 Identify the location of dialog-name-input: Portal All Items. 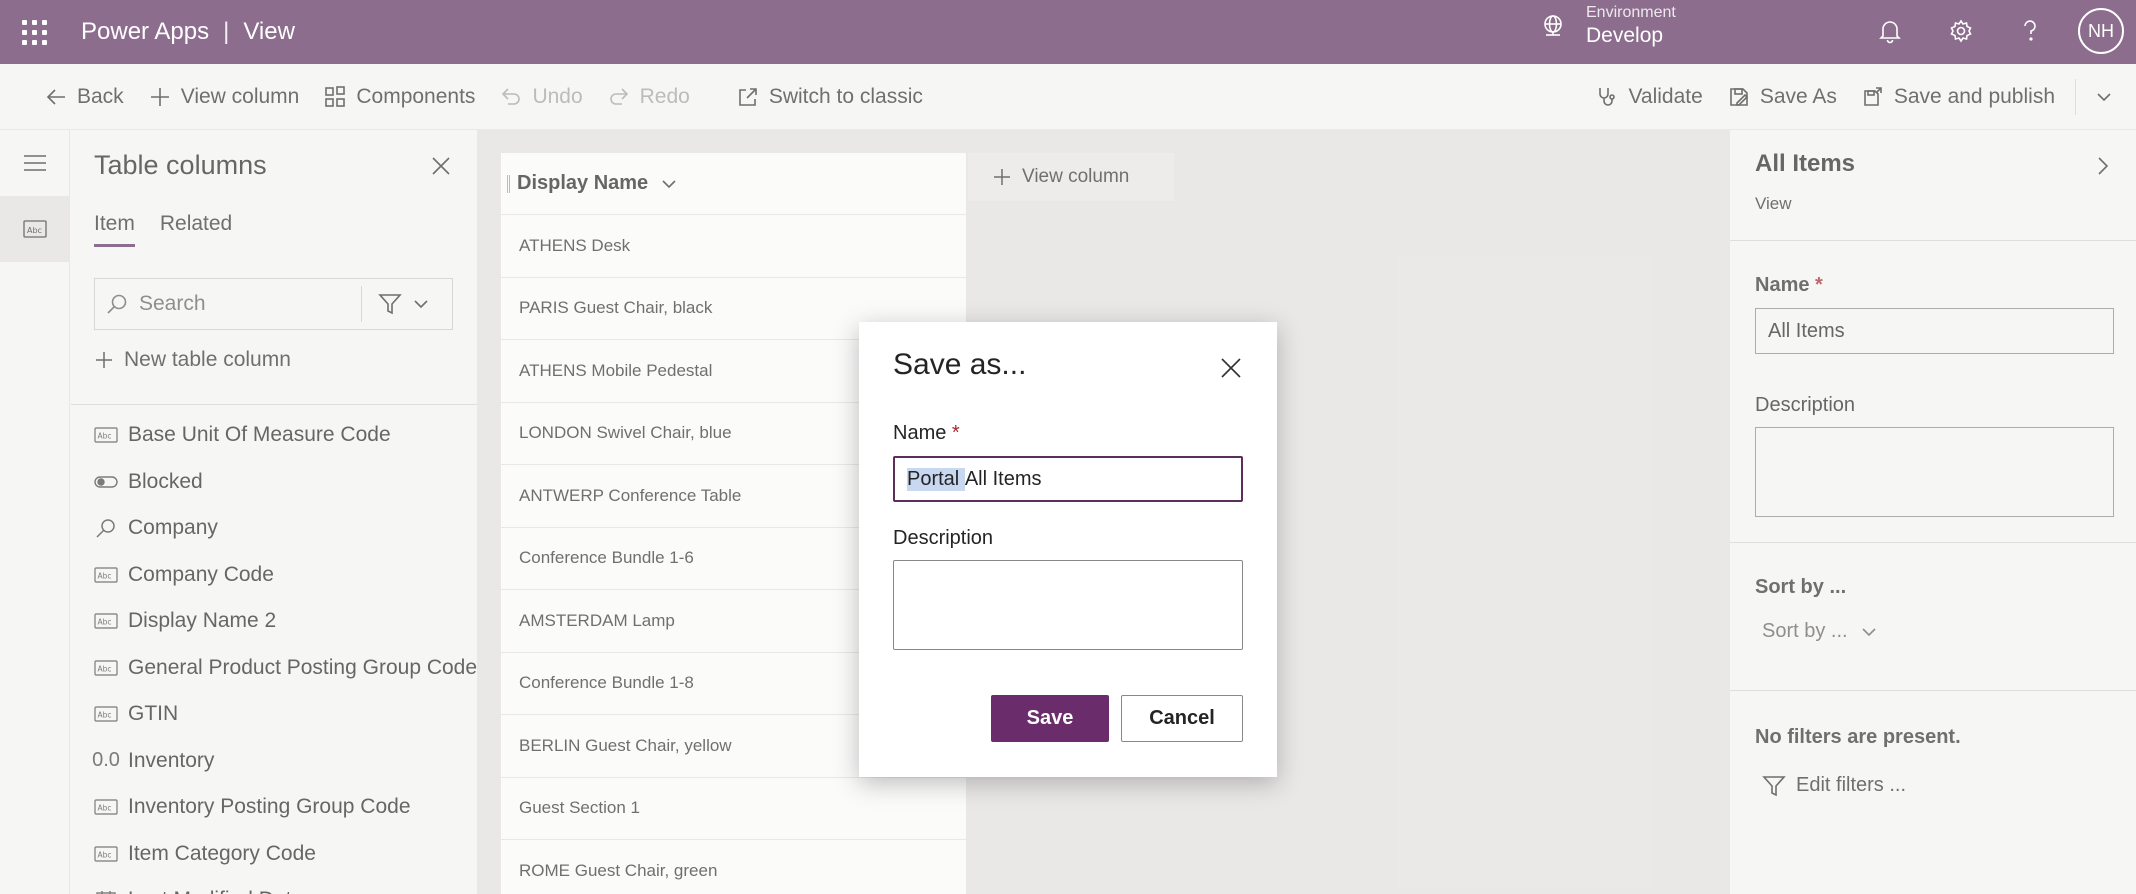
(1068, 479).